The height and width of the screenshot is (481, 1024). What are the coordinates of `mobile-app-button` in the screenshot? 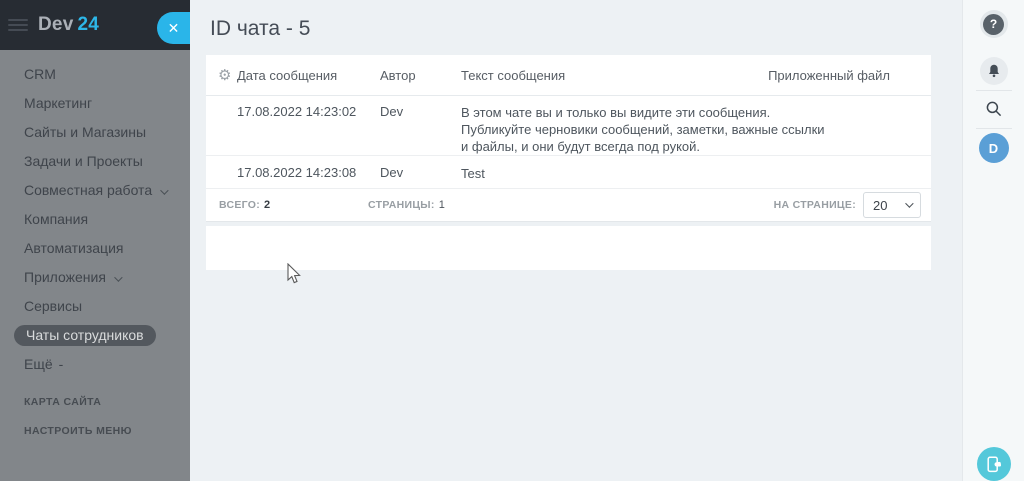 It's located at (993, 464).